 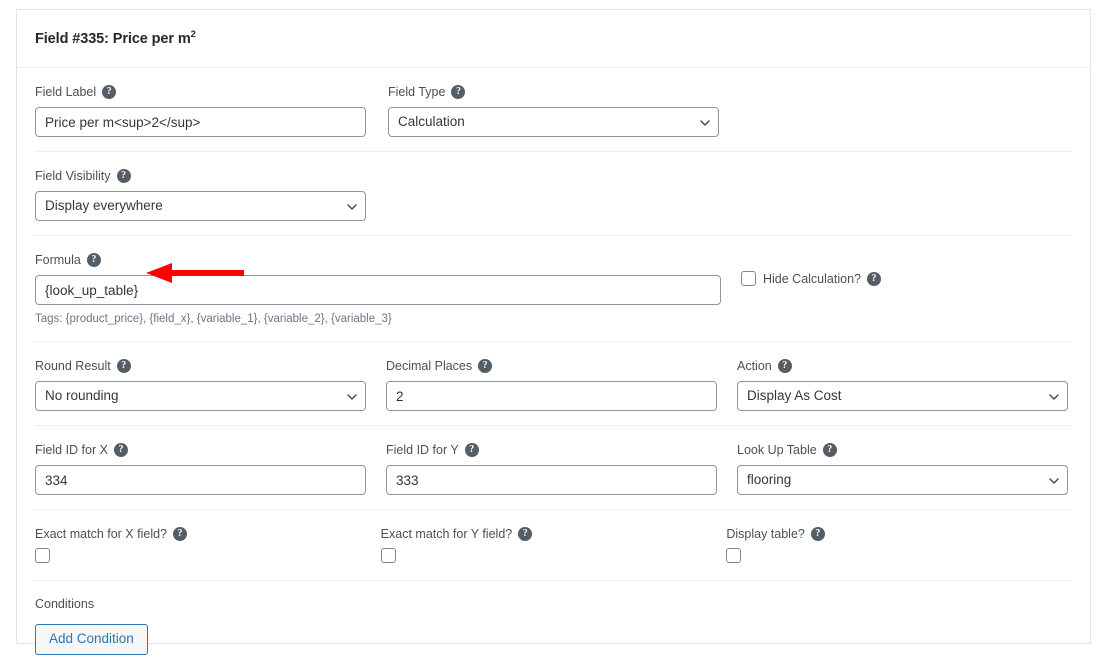 What do you see at coordinates (551, 450) in the screenshot?
I see `field-id-y-label: Field ID for Y ?` at bounding box center [551, 450].